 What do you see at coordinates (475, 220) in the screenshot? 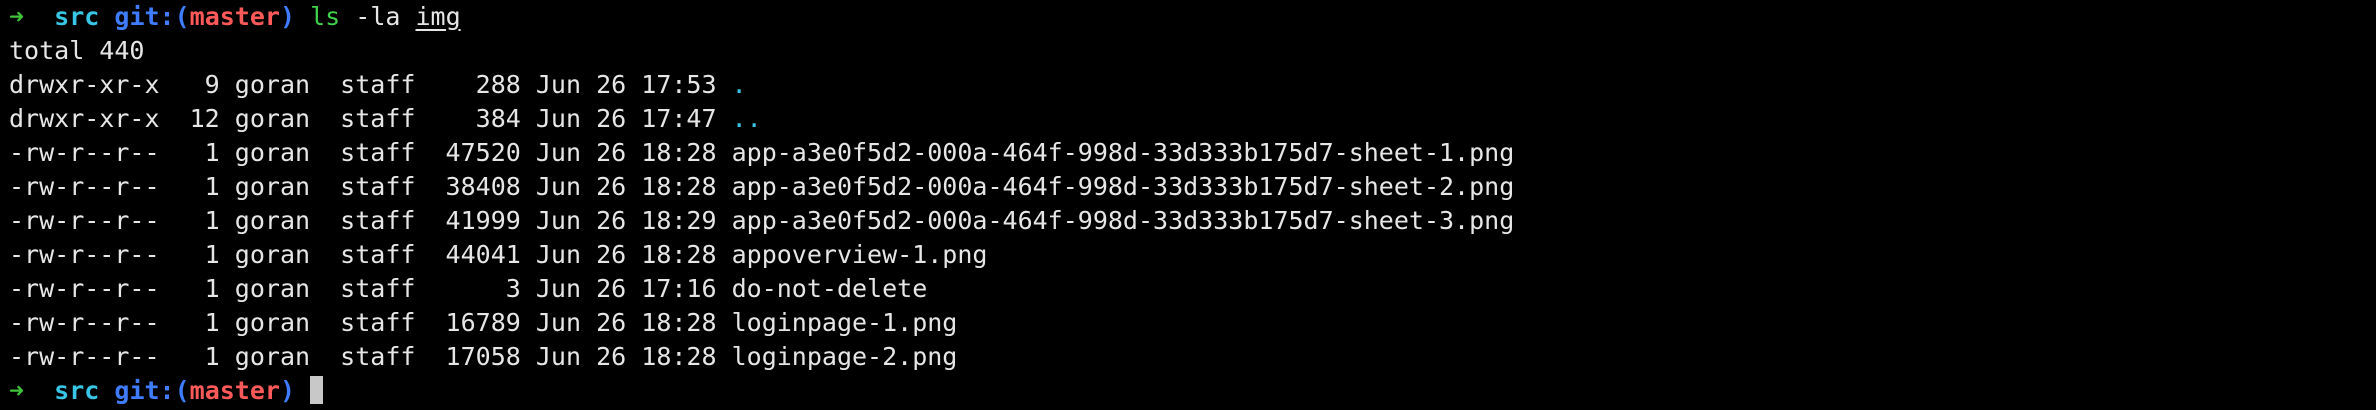
I see `entry-size: 41999` at bounding box center [475, 220].